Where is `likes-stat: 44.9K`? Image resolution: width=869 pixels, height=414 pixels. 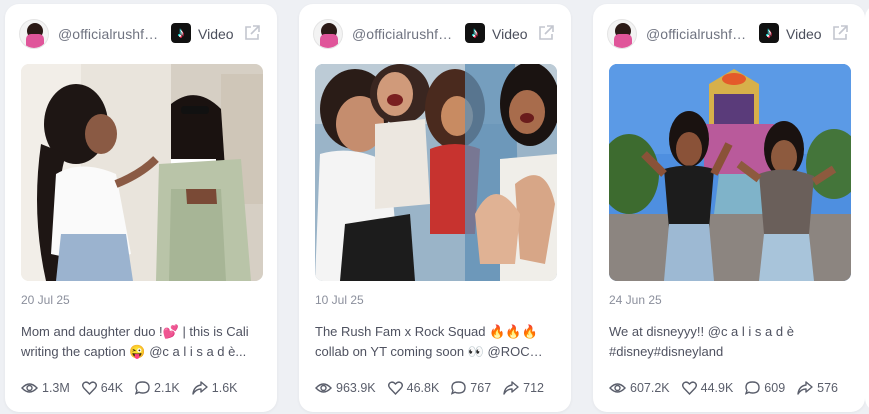
likes-stat: 44.9K is located at coordinates (707, 388).